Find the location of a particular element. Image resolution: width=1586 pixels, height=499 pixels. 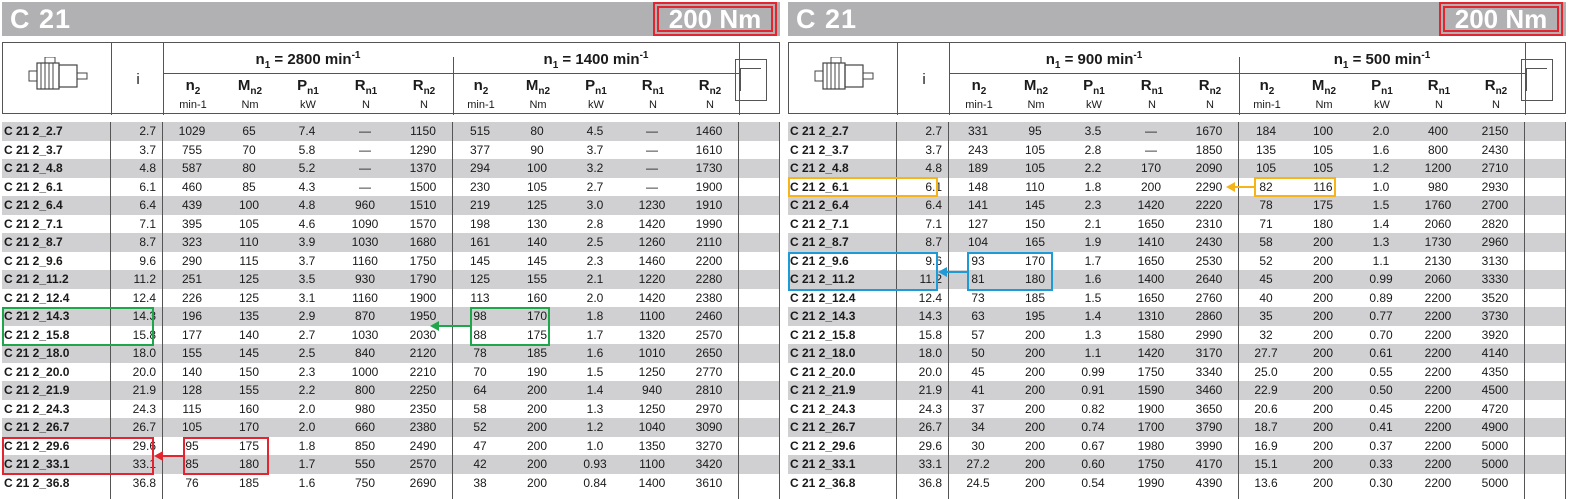

table-cell: 38 is located at coordinates (480, 482).